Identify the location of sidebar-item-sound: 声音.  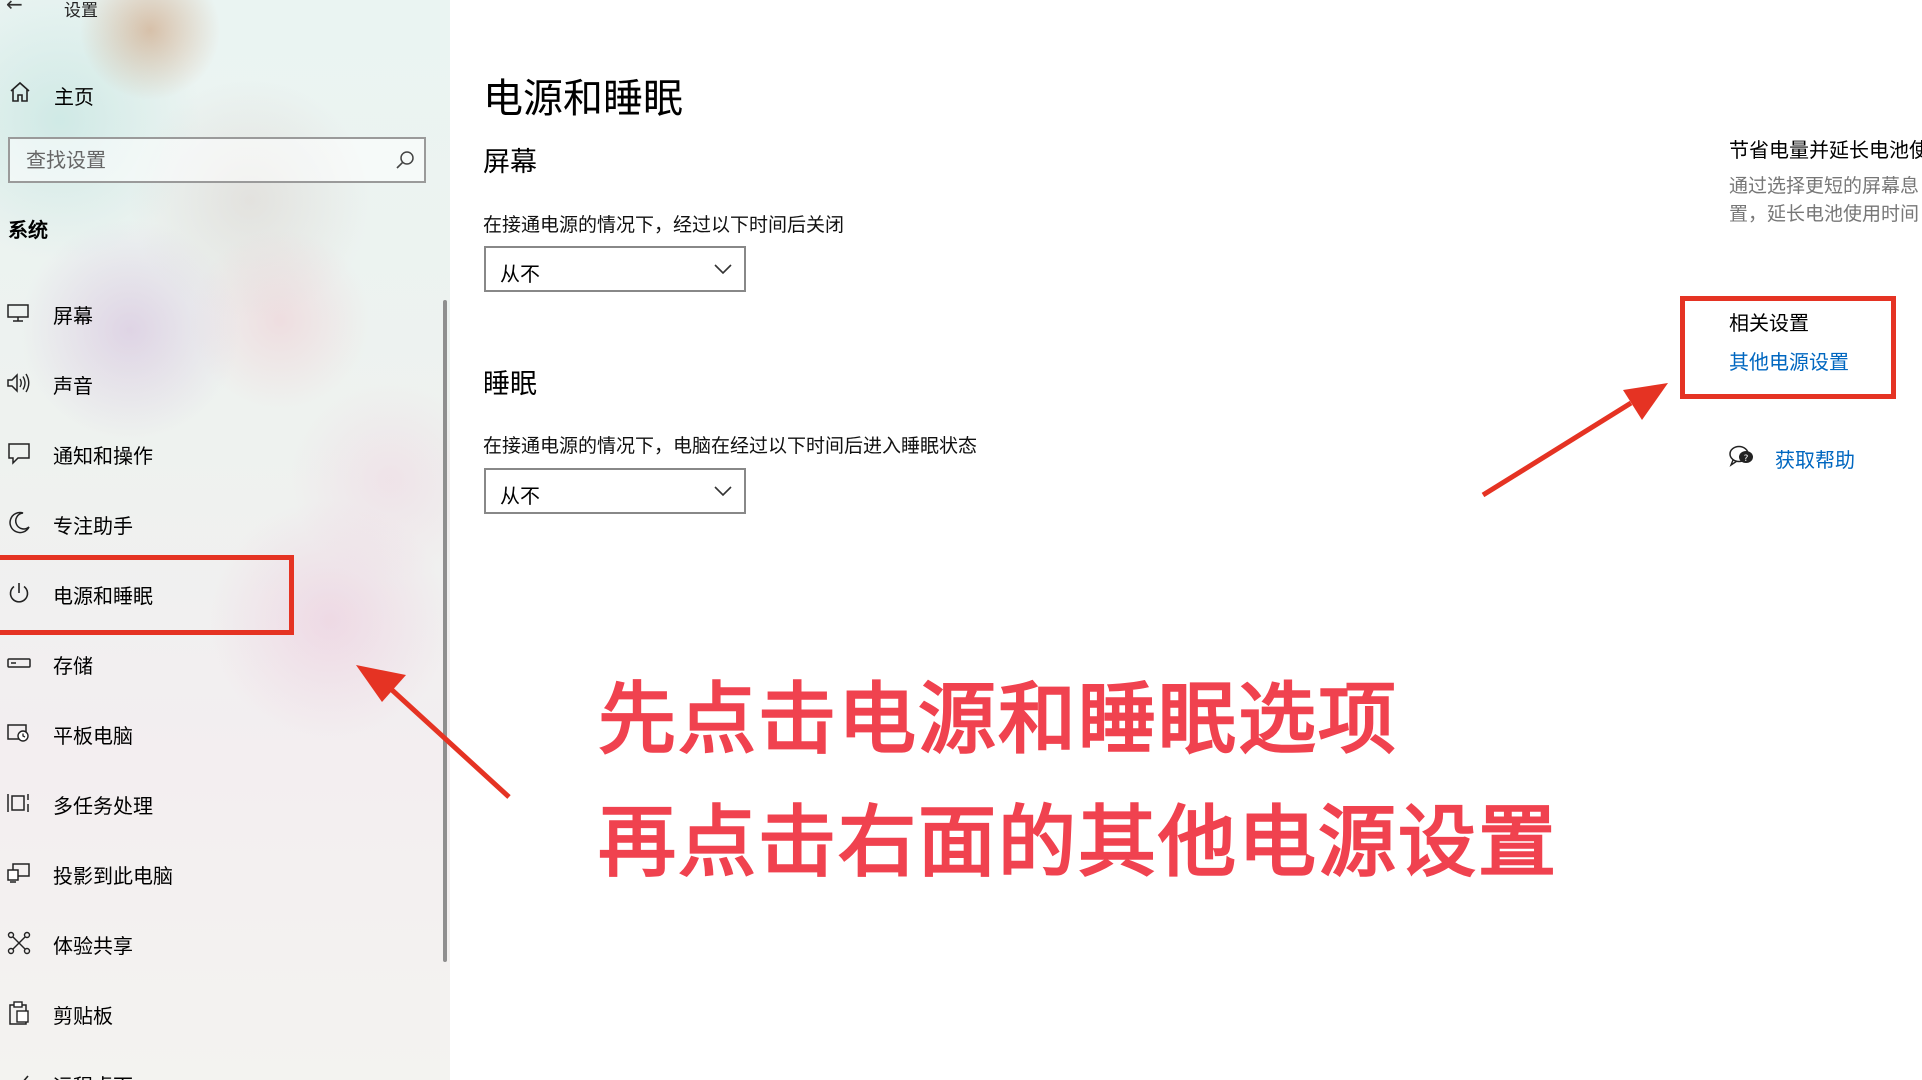
(220, 383).